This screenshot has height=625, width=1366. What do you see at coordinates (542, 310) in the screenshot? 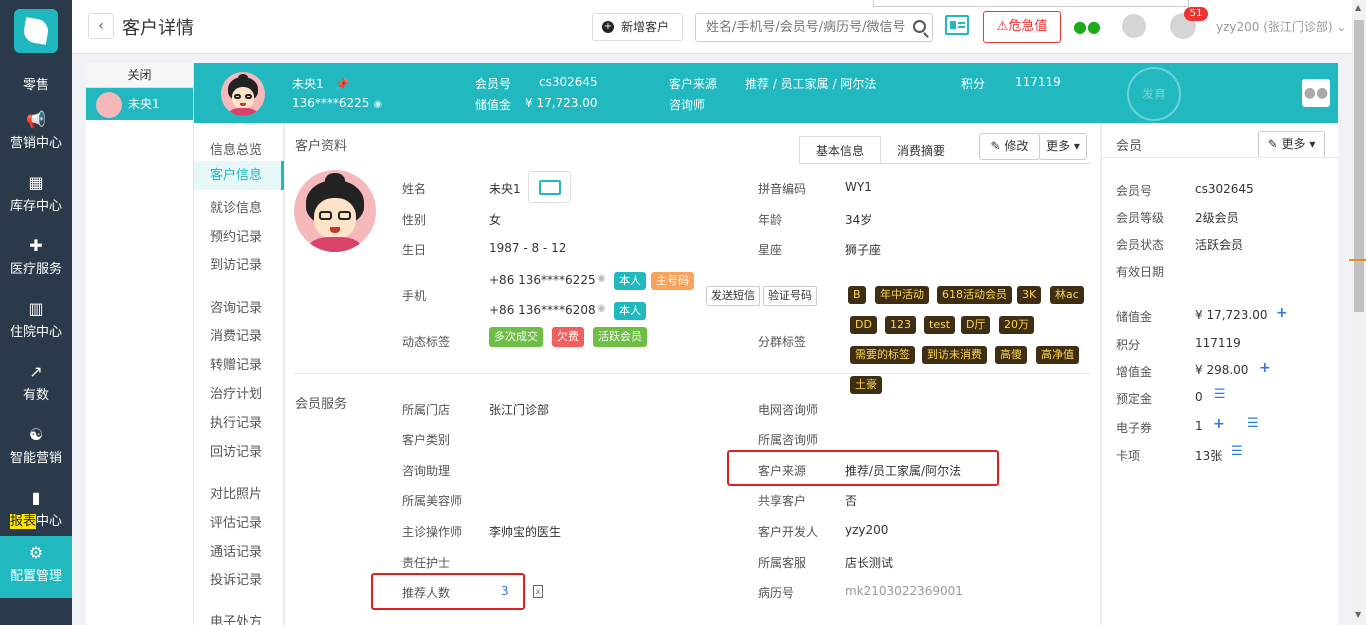
I see `phone2-value: +86 136****6208` at bounding box center [542, 310].